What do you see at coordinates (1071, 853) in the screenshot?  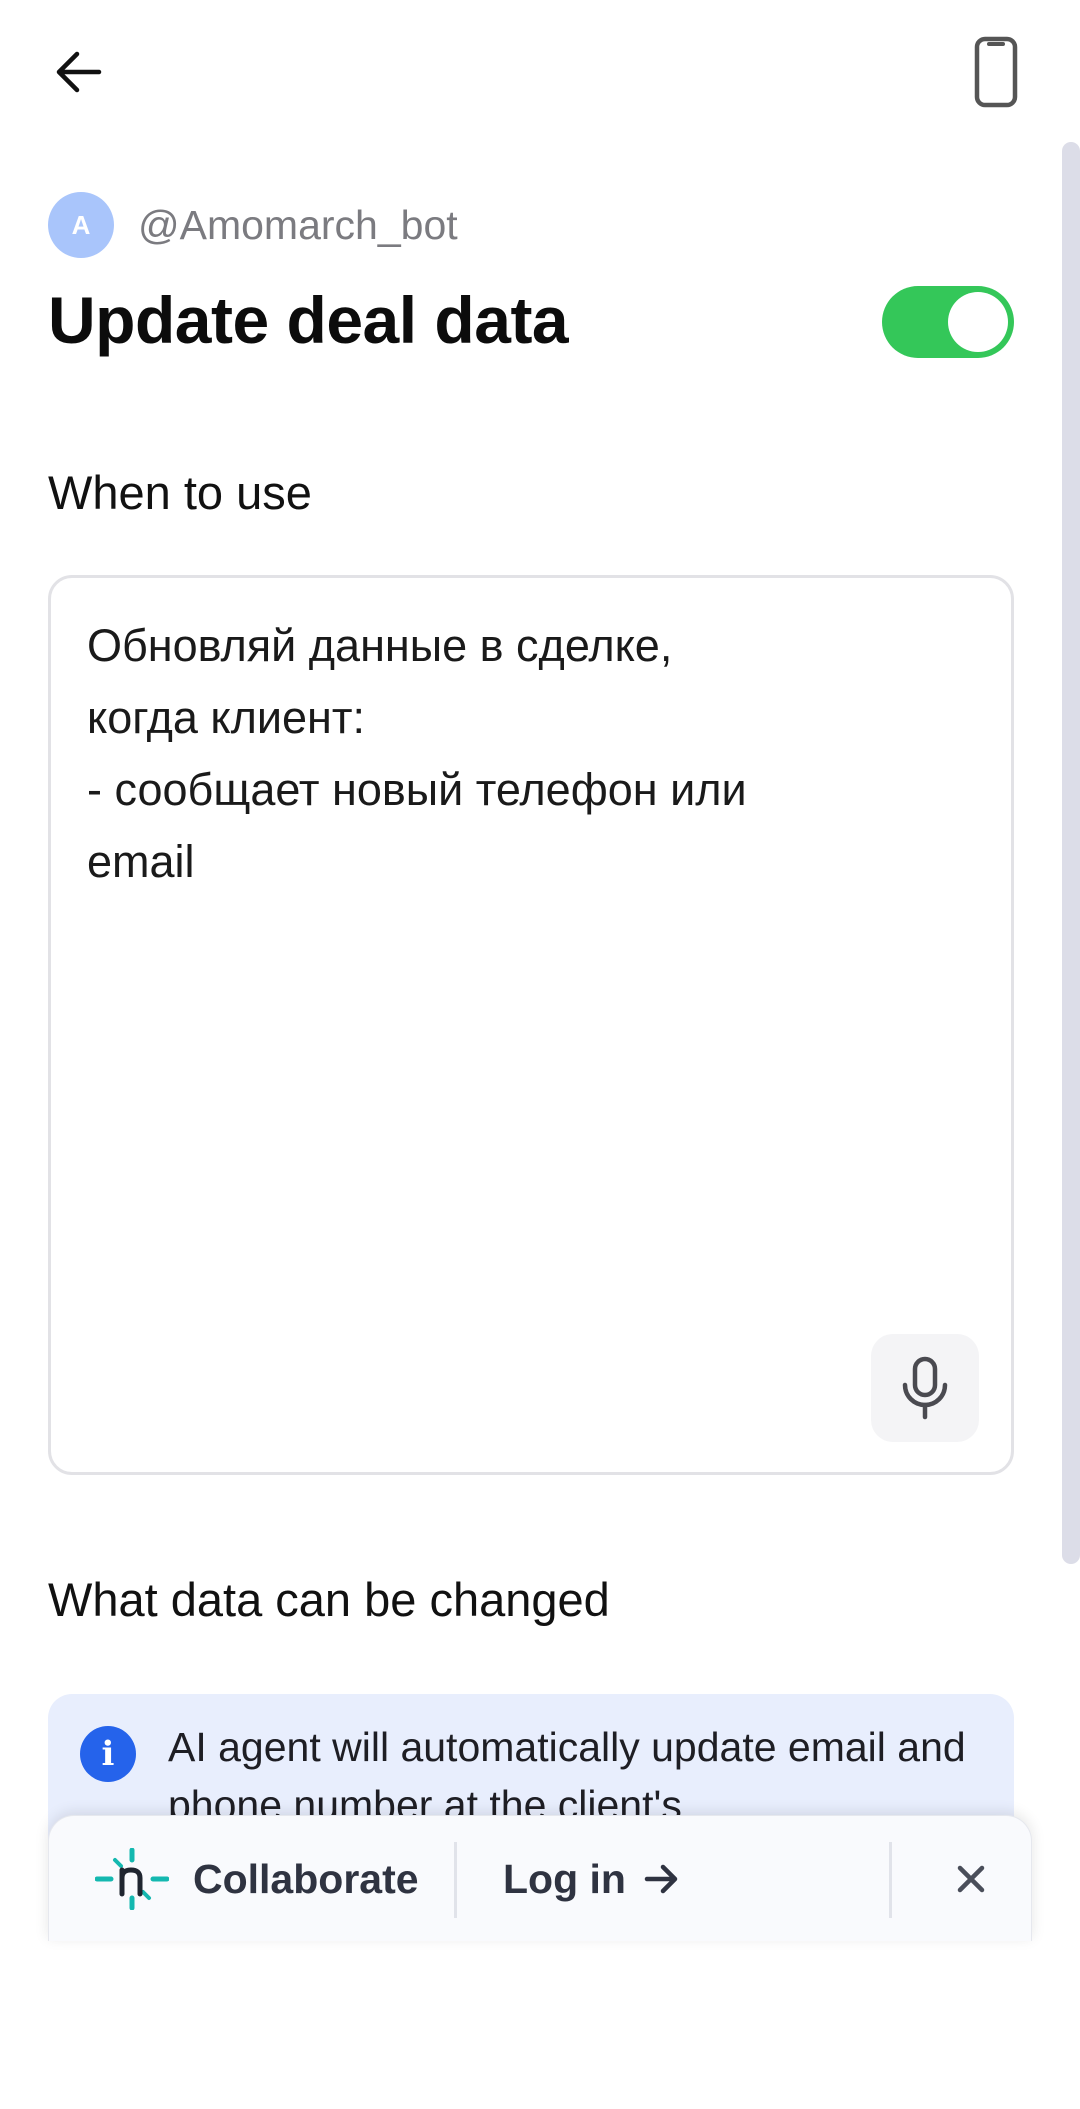 I see `scrollbar` at bounding box center [1071, 853].